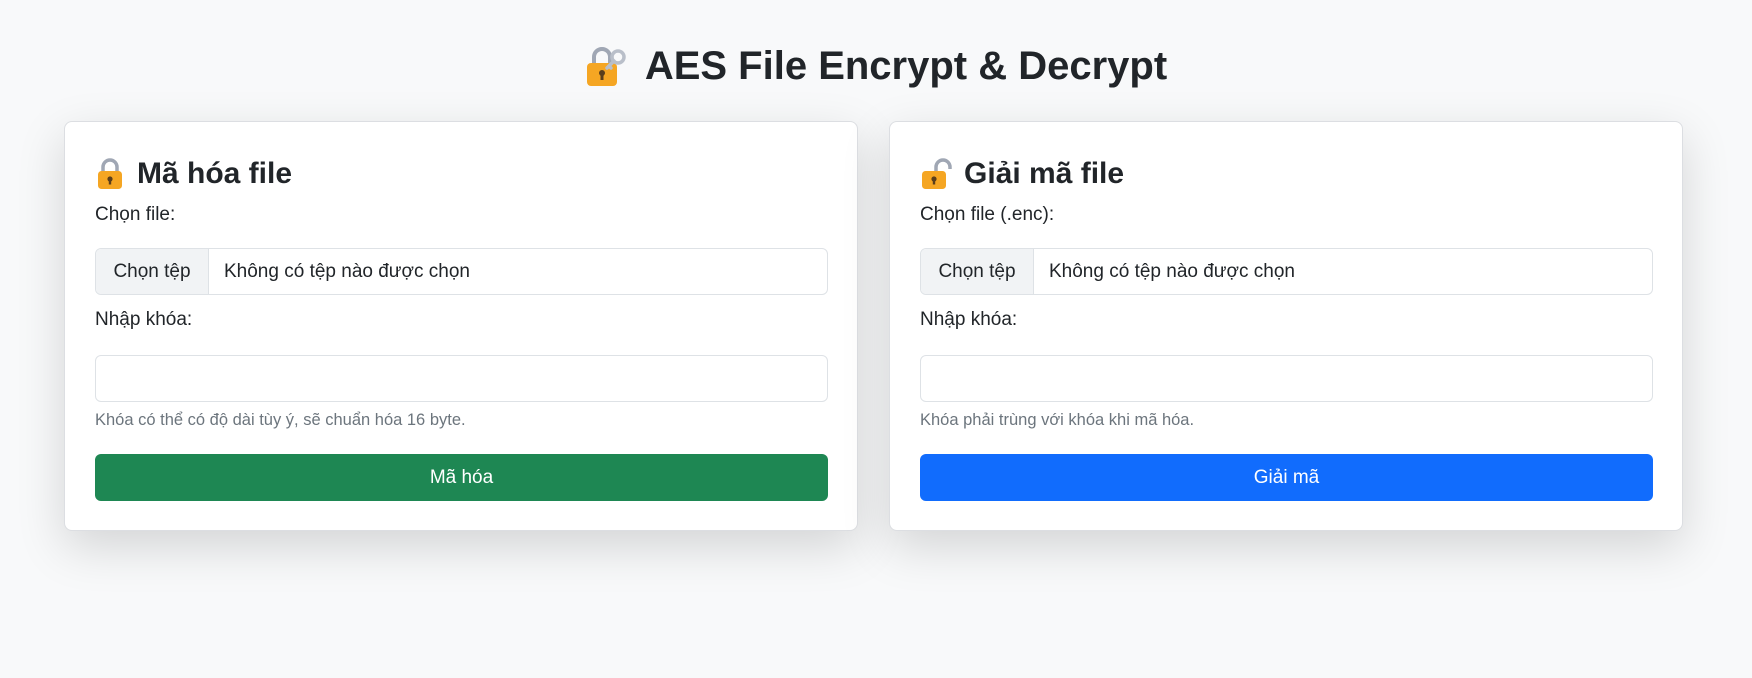 The image size is (1752, 678). Describe the element at coordinates (977, 271) in the screenshot. I see `decrypt-choose-file-button: Chọn tệp` at that location.